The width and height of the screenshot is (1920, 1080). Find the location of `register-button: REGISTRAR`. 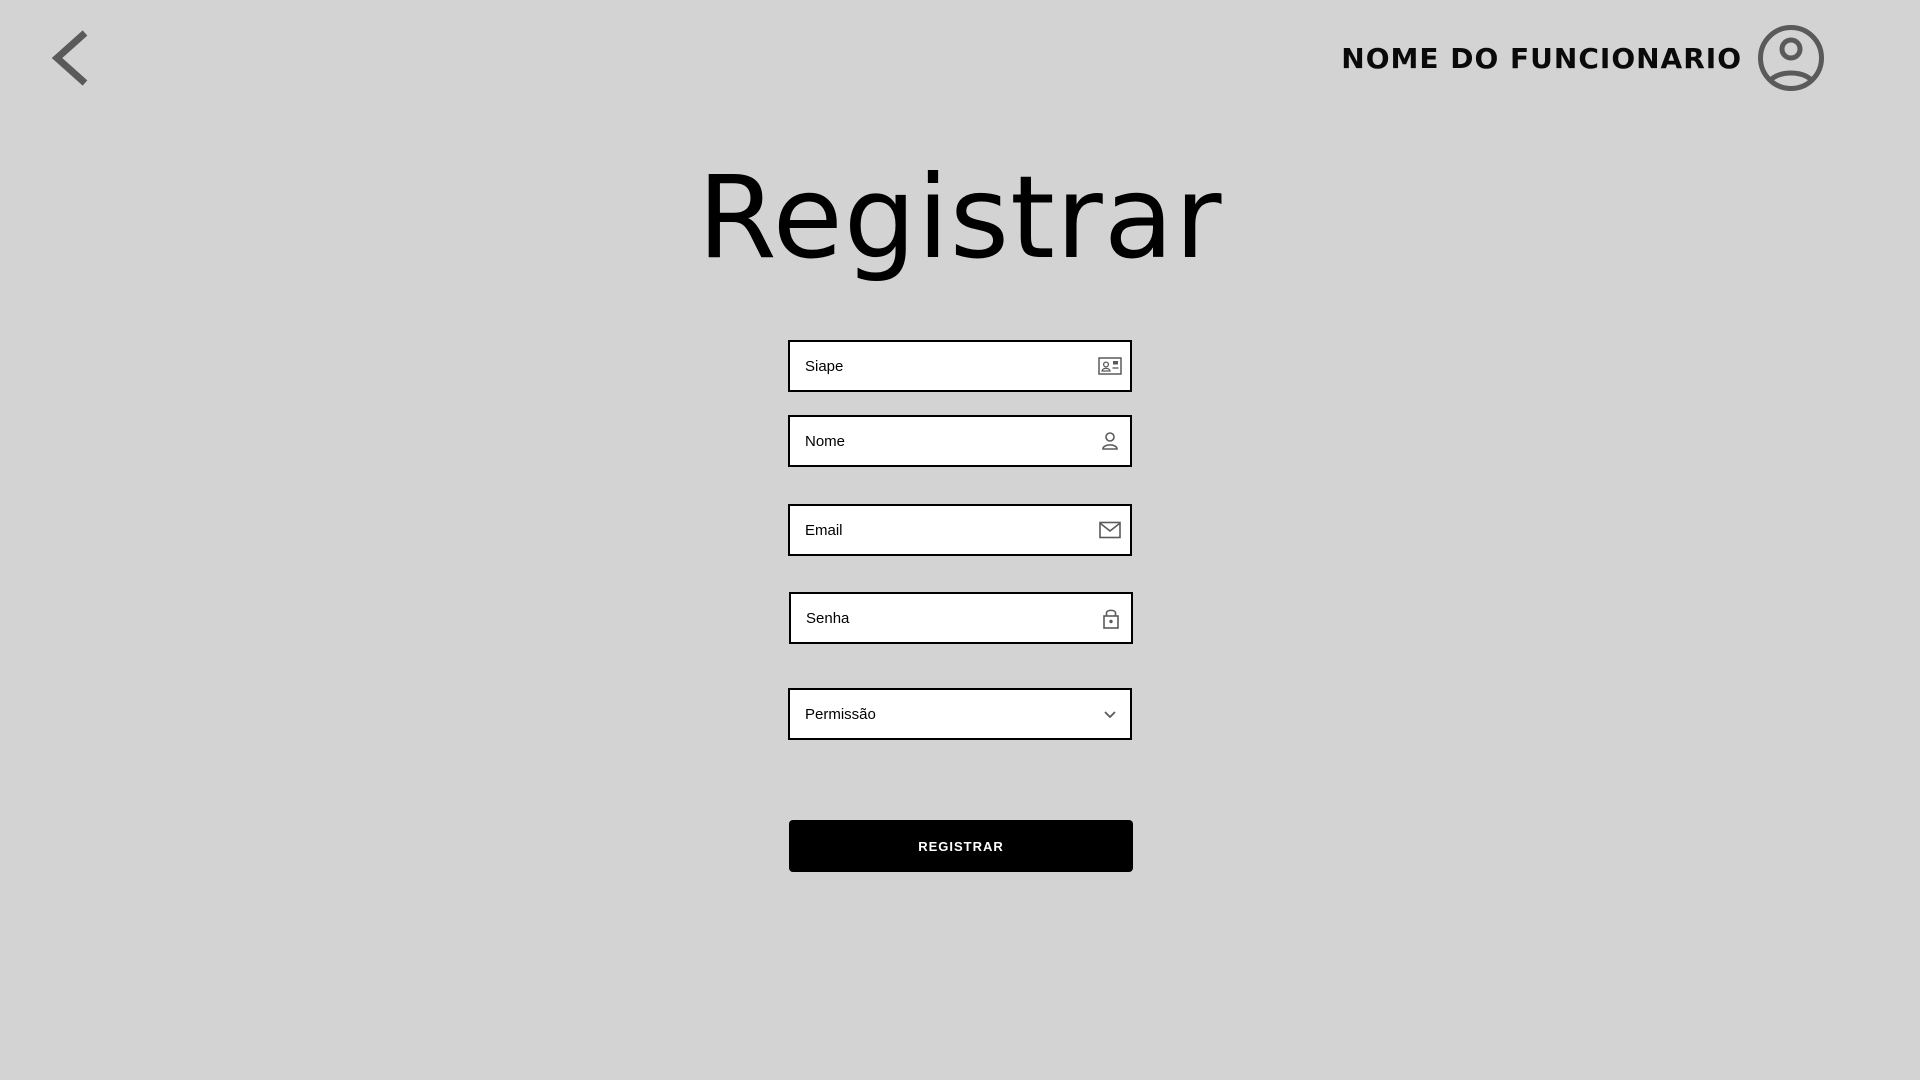

register-button: REGISTRAR is located at coordinates (961, 846).